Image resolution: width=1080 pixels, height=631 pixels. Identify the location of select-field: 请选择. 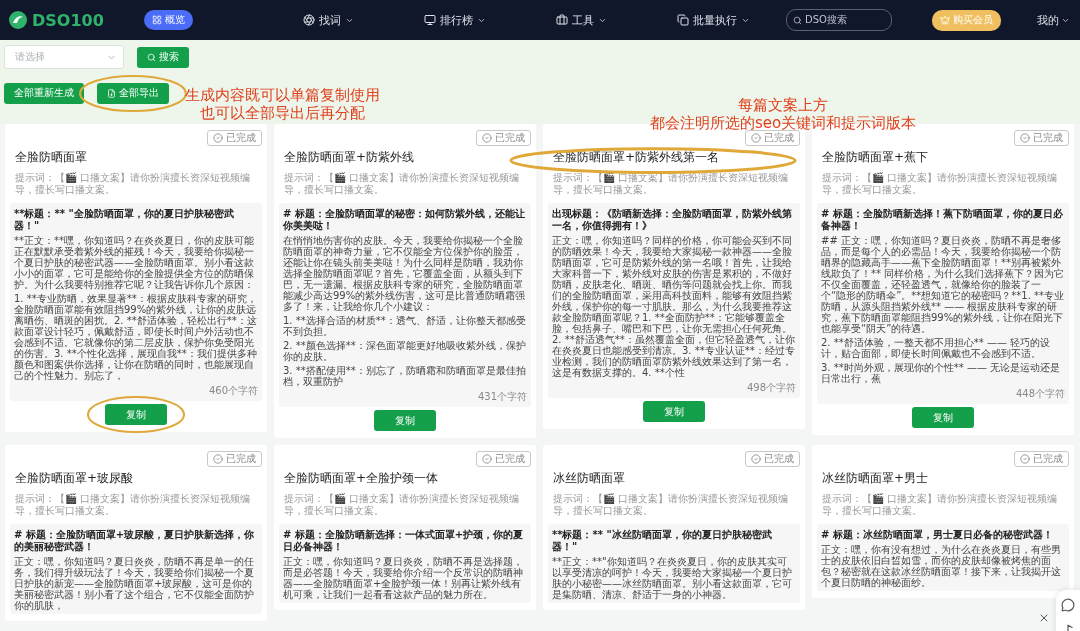
(64, 57).